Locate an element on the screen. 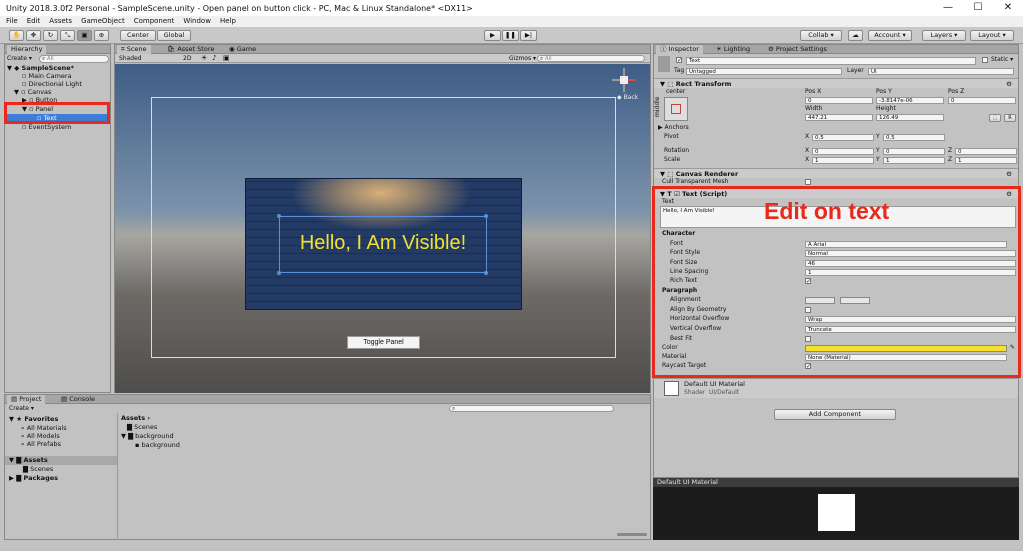  pos-z-field: 0 is located at coordinates (982, 100).